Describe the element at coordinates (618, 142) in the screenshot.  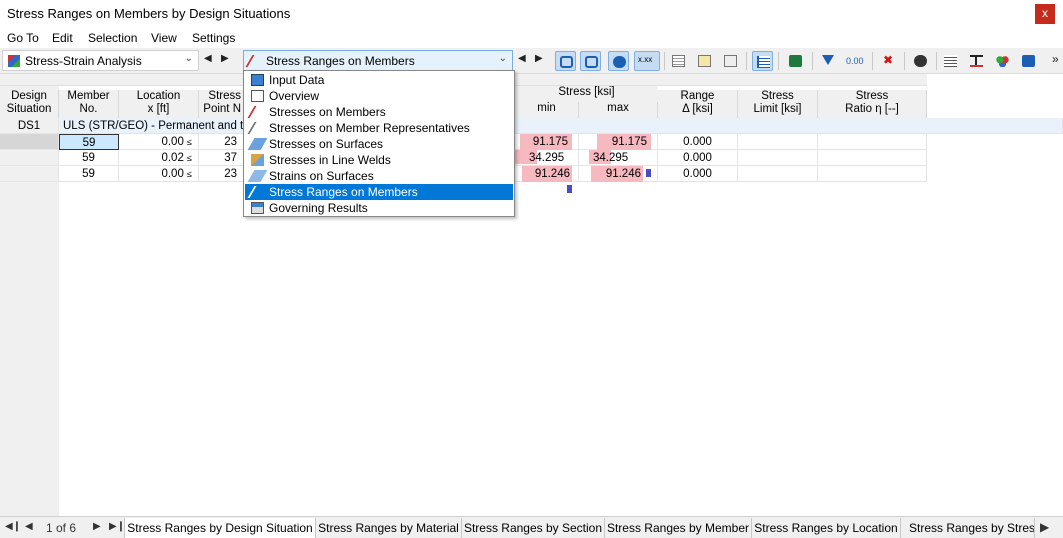
I see `max-cell: 91.175` at that location.